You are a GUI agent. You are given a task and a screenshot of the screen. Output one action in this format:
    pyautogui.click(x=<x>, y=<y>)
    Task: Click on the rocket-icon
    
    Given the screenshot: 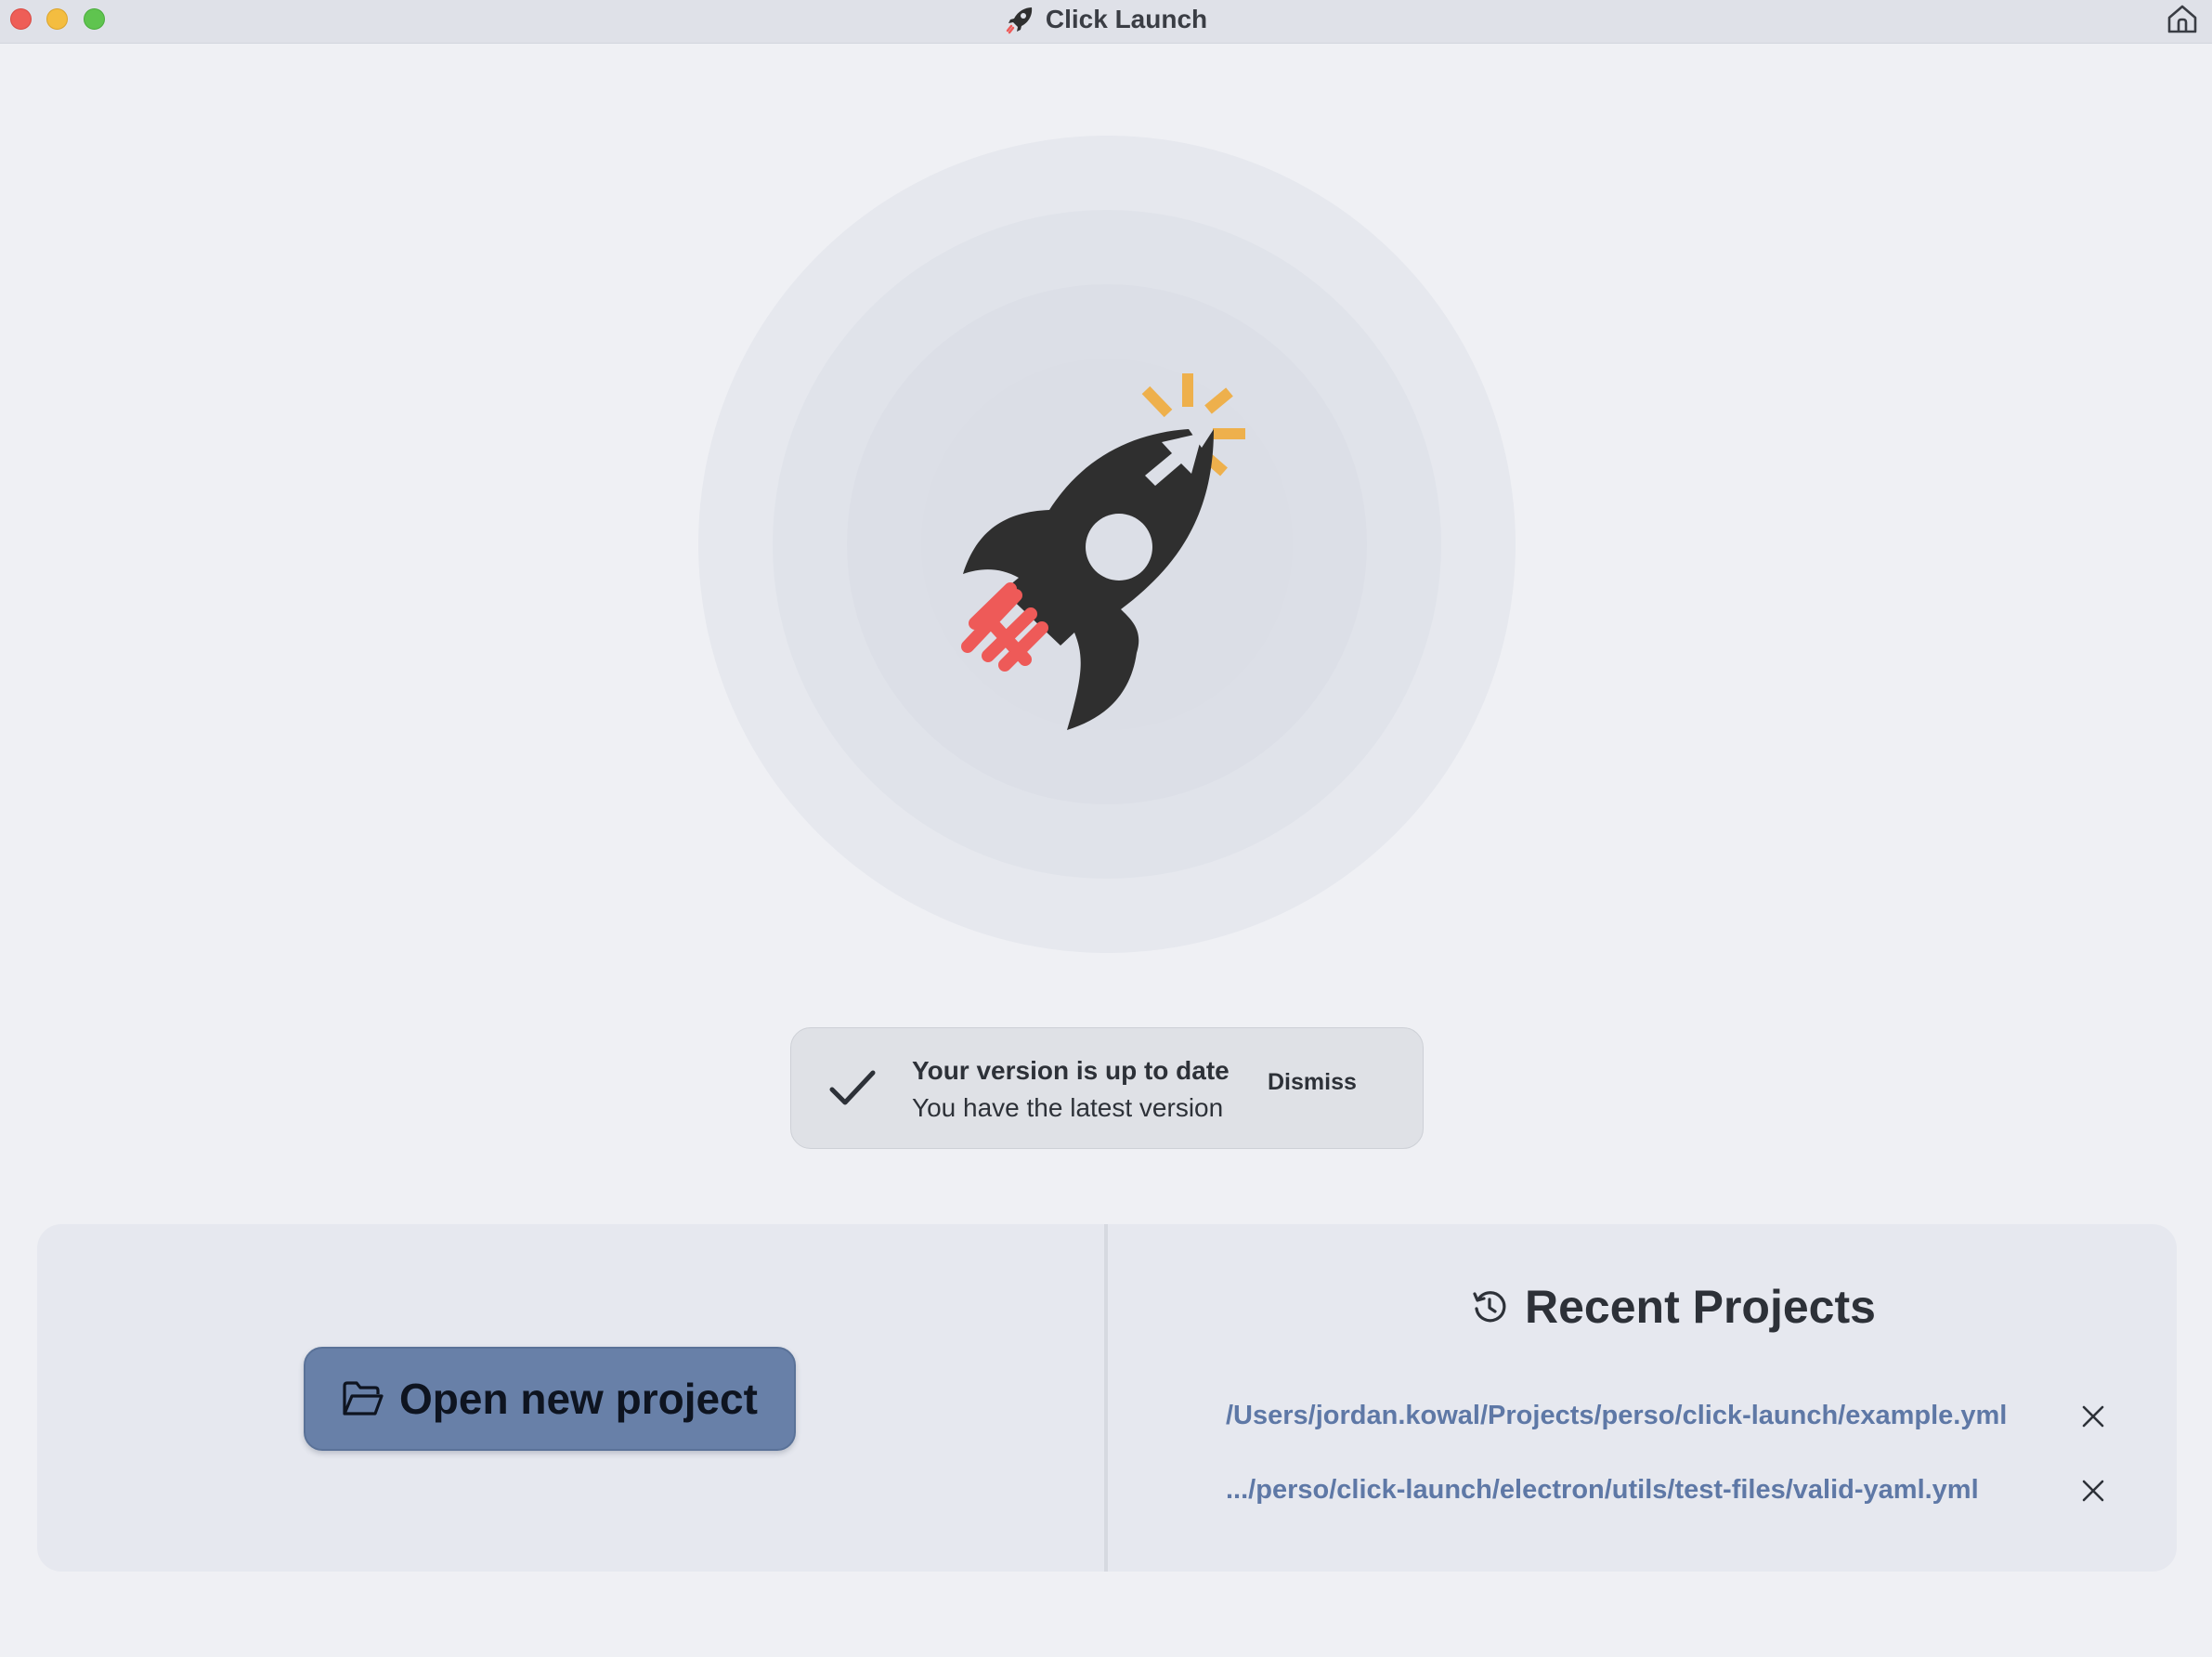 What is the action you would take?
    pyautogui.click(x=1019, y=21)
    